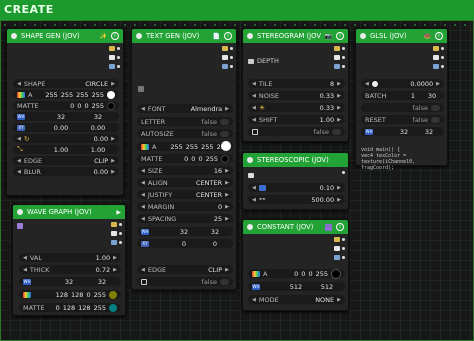 Image resolution: width=474 pixels, height=341 pixels. What do you see at coordinates (67, 95) in the screenshot?
I see `rgba-g: 255` at bounding box center [67, 95].